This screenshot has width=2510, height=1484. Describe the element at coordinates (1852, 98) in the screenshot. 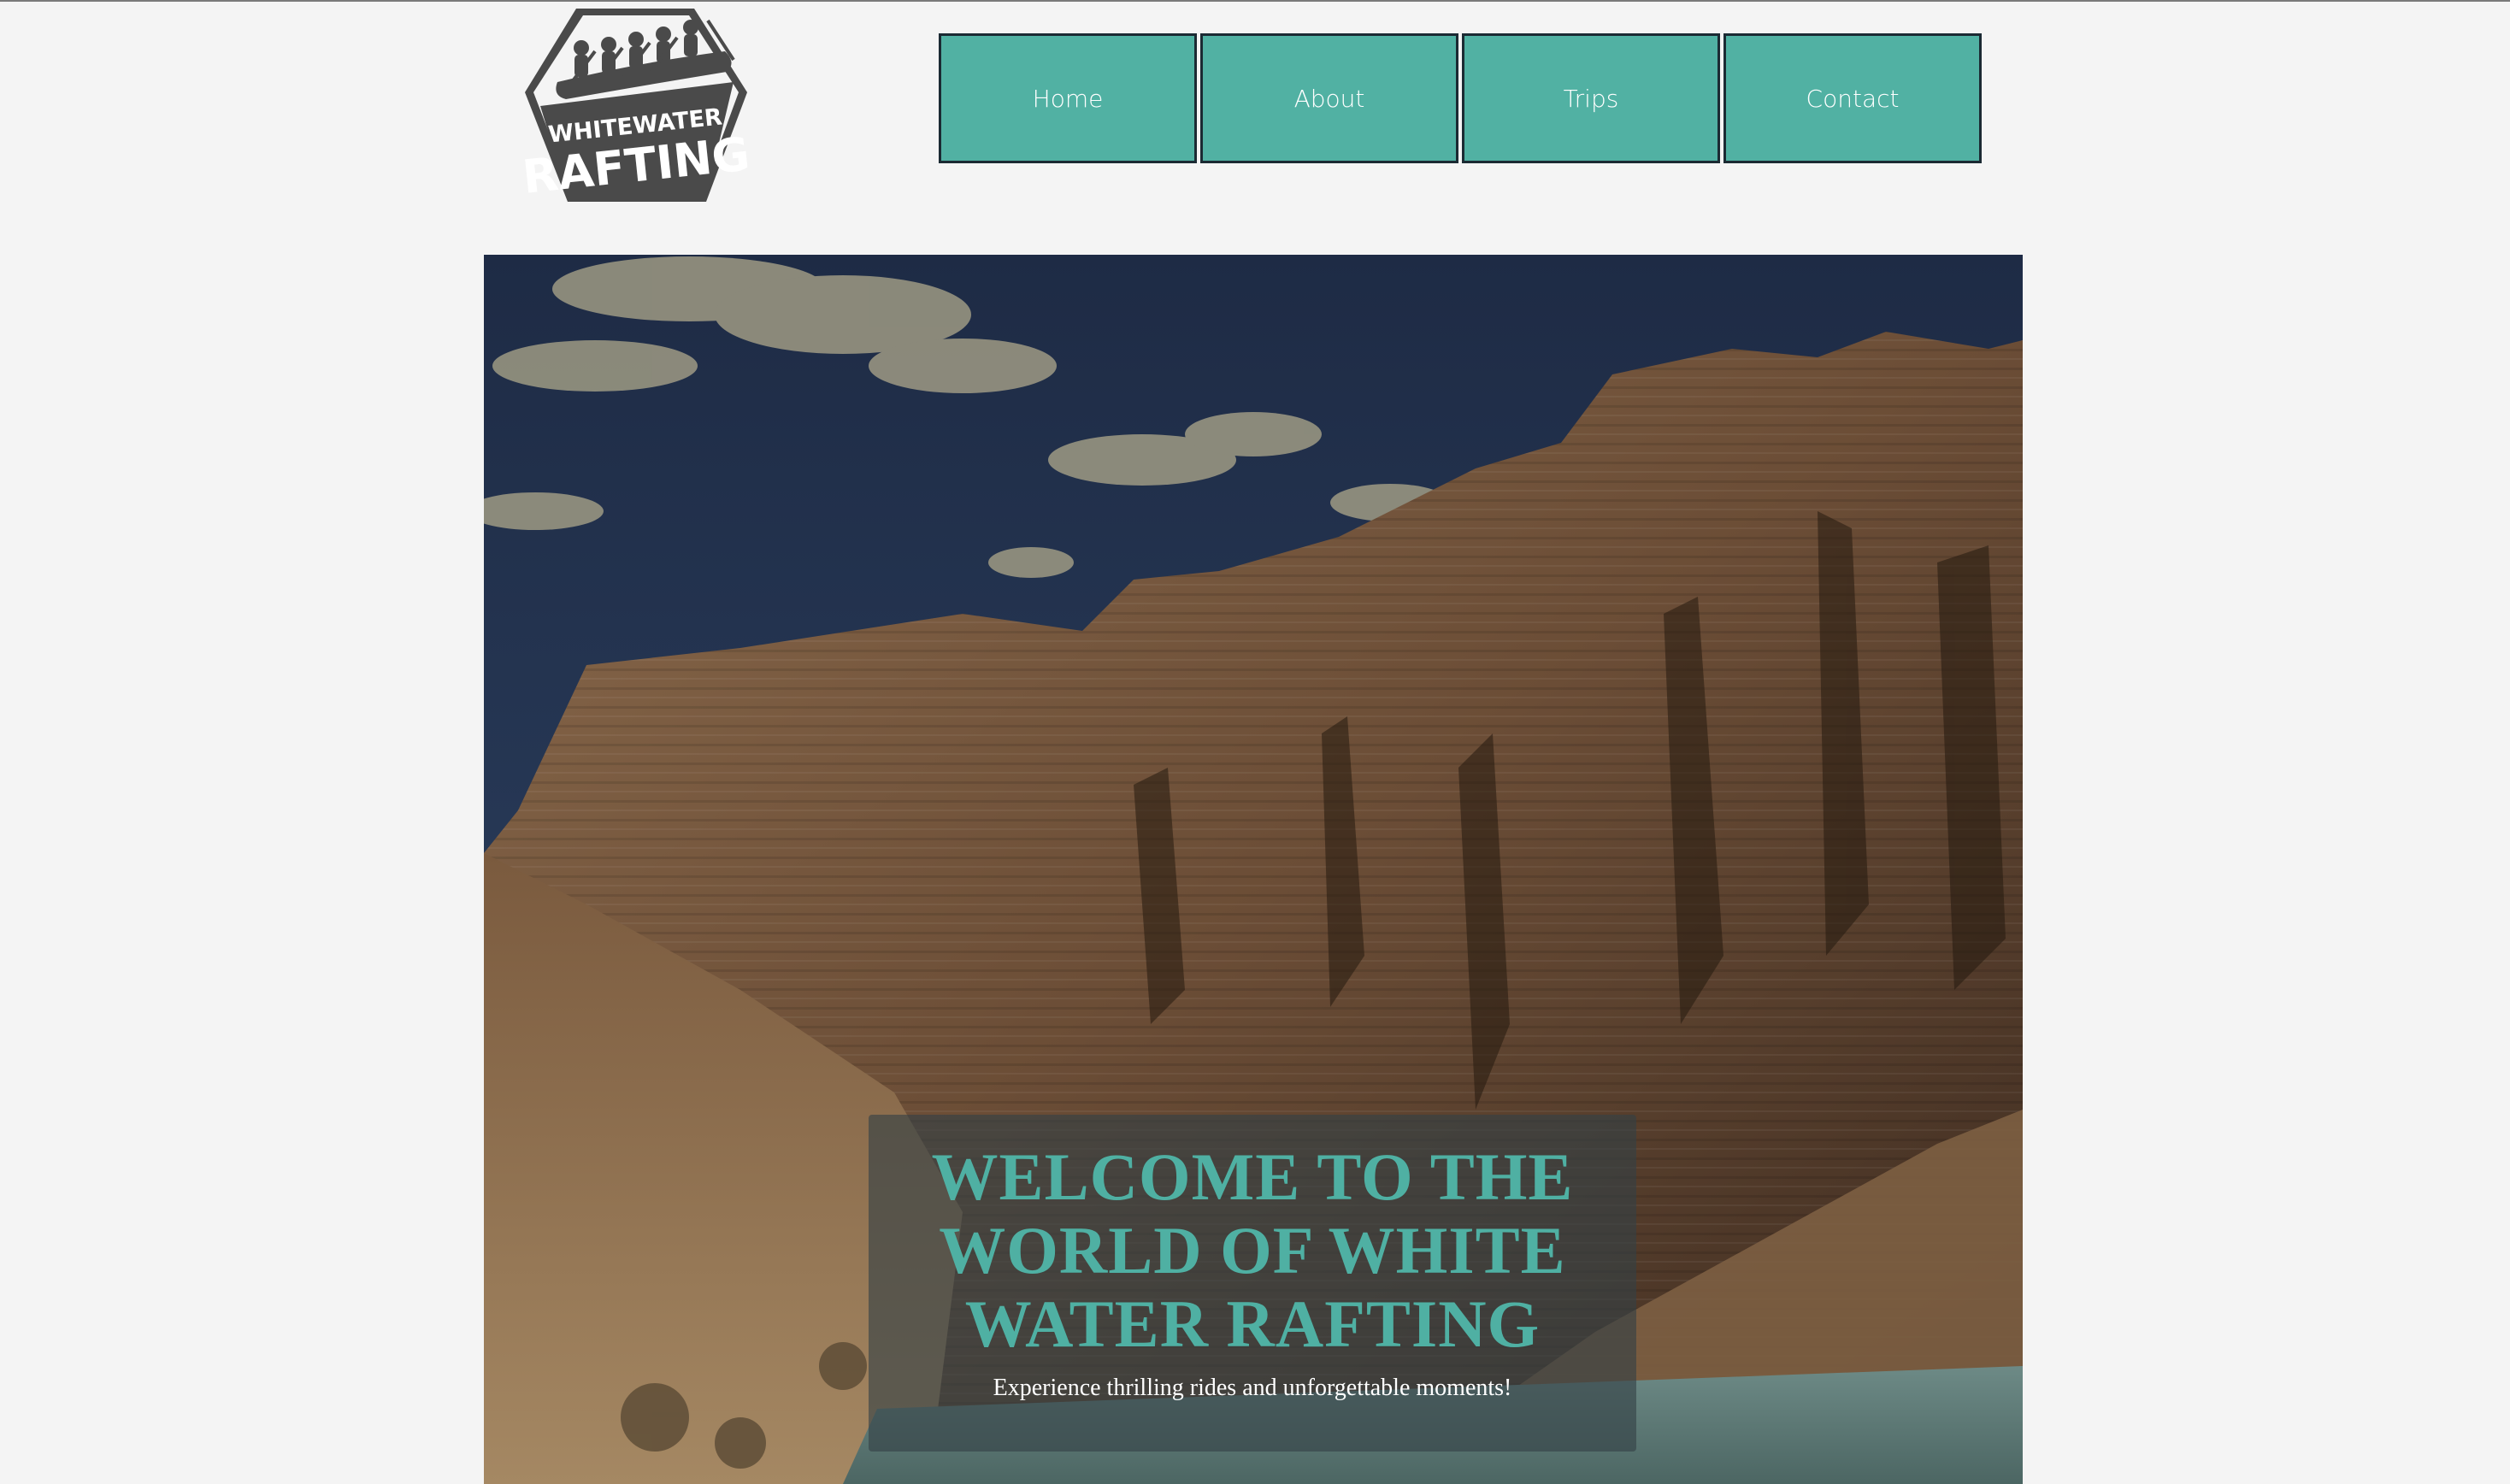

I see `nav-contact: Contact` at that location.